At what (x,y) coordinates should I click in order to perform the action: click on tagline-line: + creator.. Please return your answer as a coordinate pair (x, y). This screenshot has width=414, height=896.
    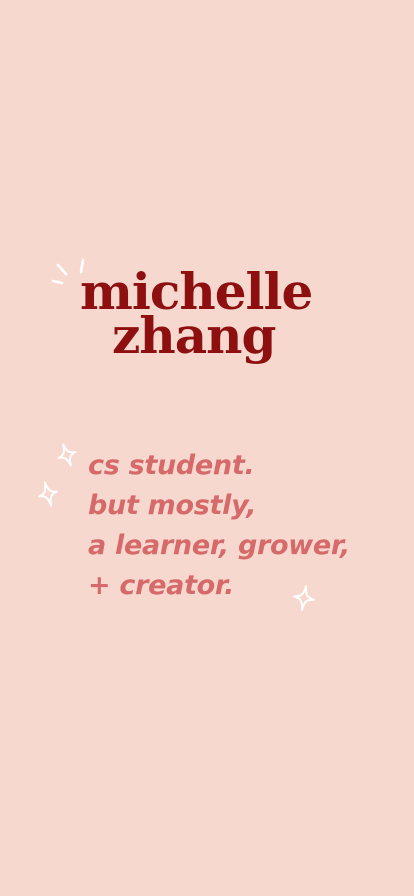
    Looking at the image, I should click on (161, 585).